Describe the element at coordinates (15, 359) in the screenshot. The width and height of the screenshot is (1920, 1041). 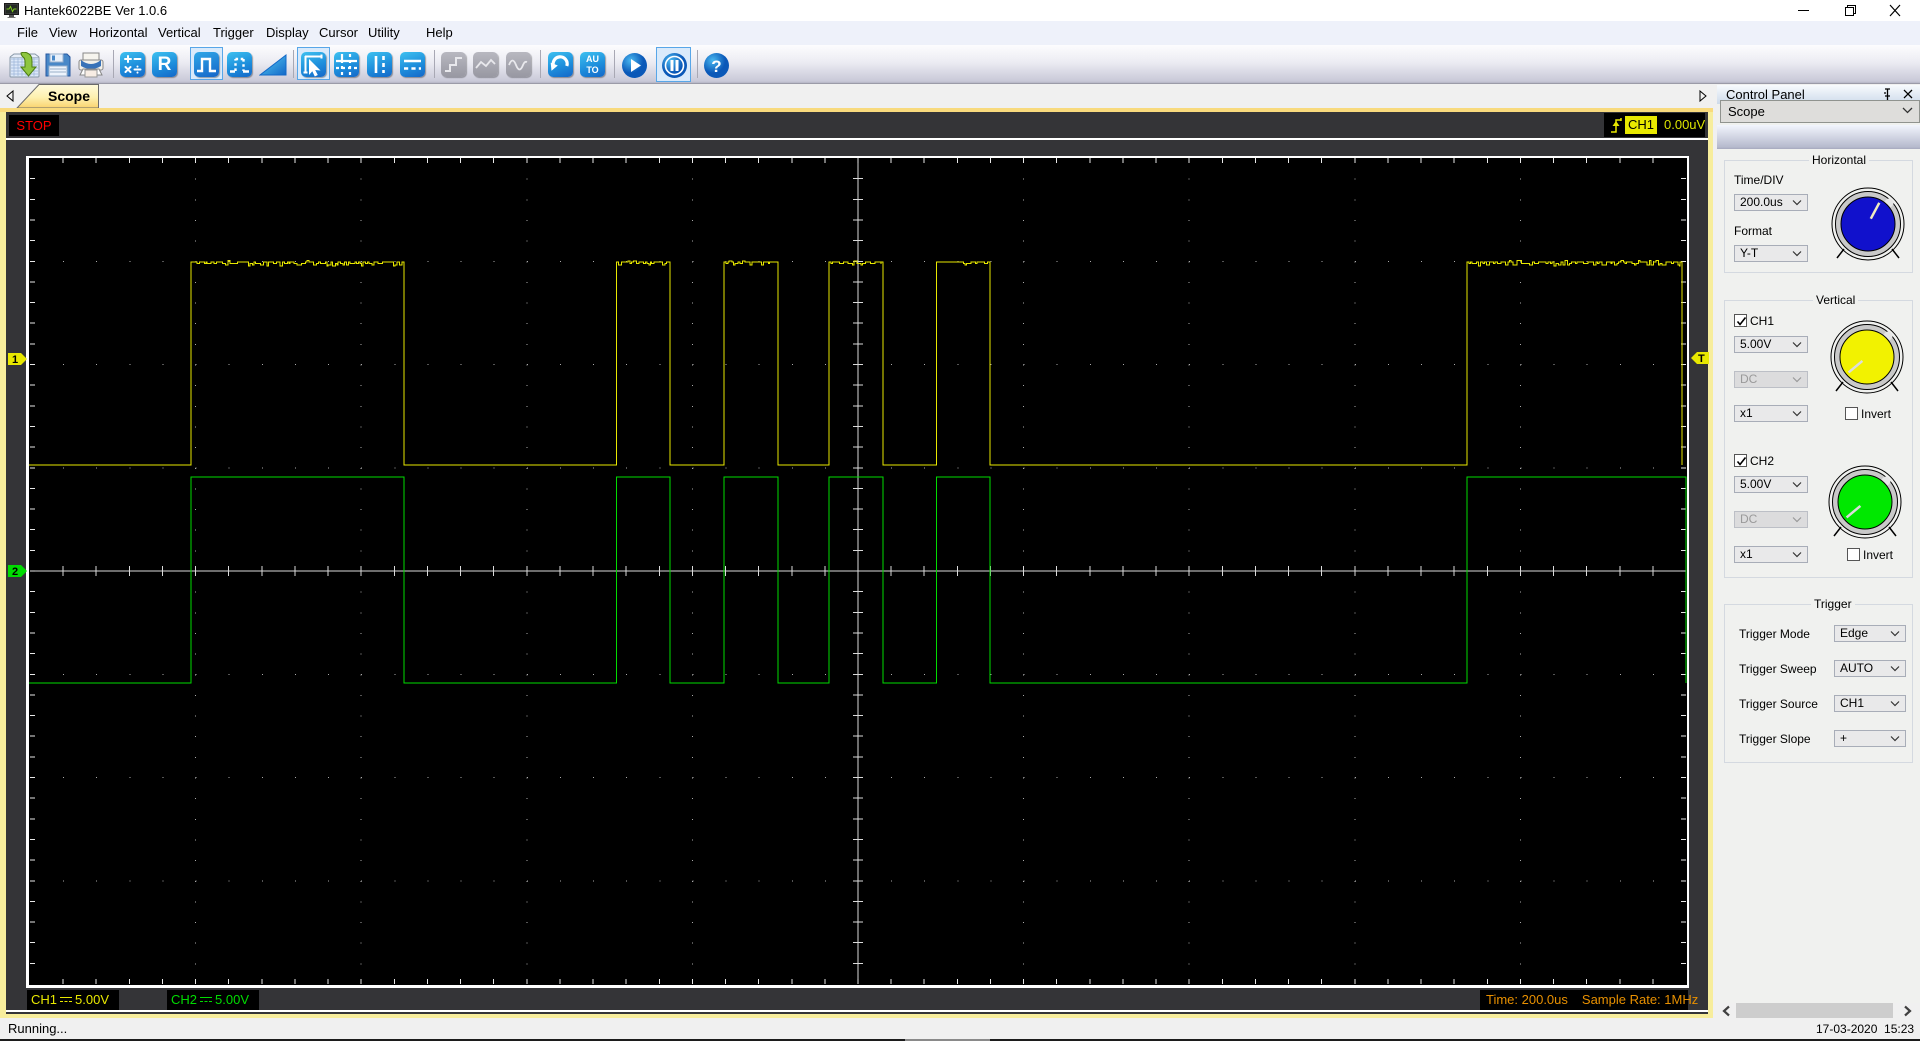
I see `svg-text: 1` at that location.